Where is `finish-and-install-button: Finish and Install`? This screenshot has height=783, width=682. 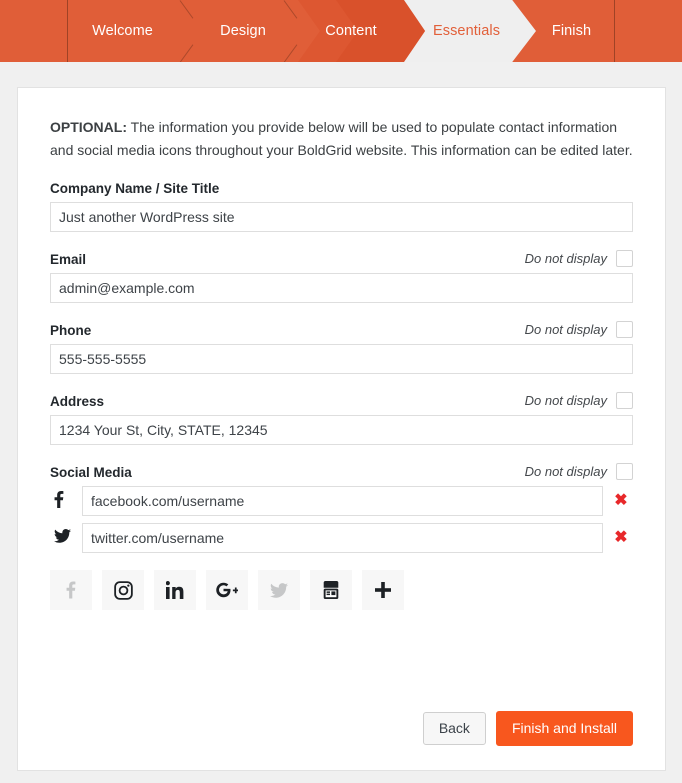
finish-and-install-button: Finish and Install is located at coordinates (564, 728).